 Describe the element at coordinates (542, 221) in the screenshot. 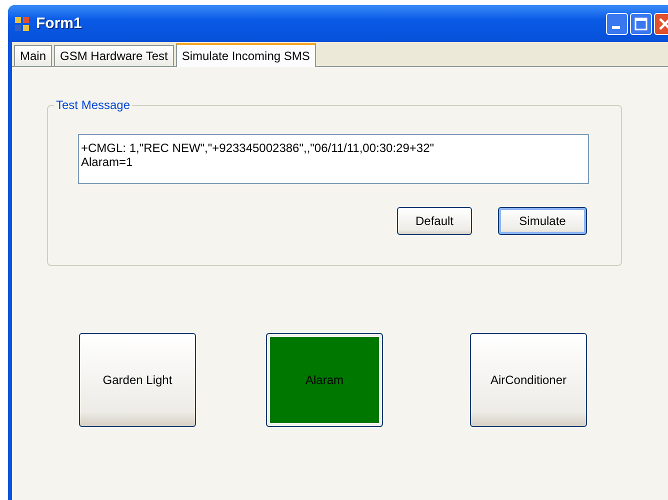

I see `action-button: Simulate` at that location.